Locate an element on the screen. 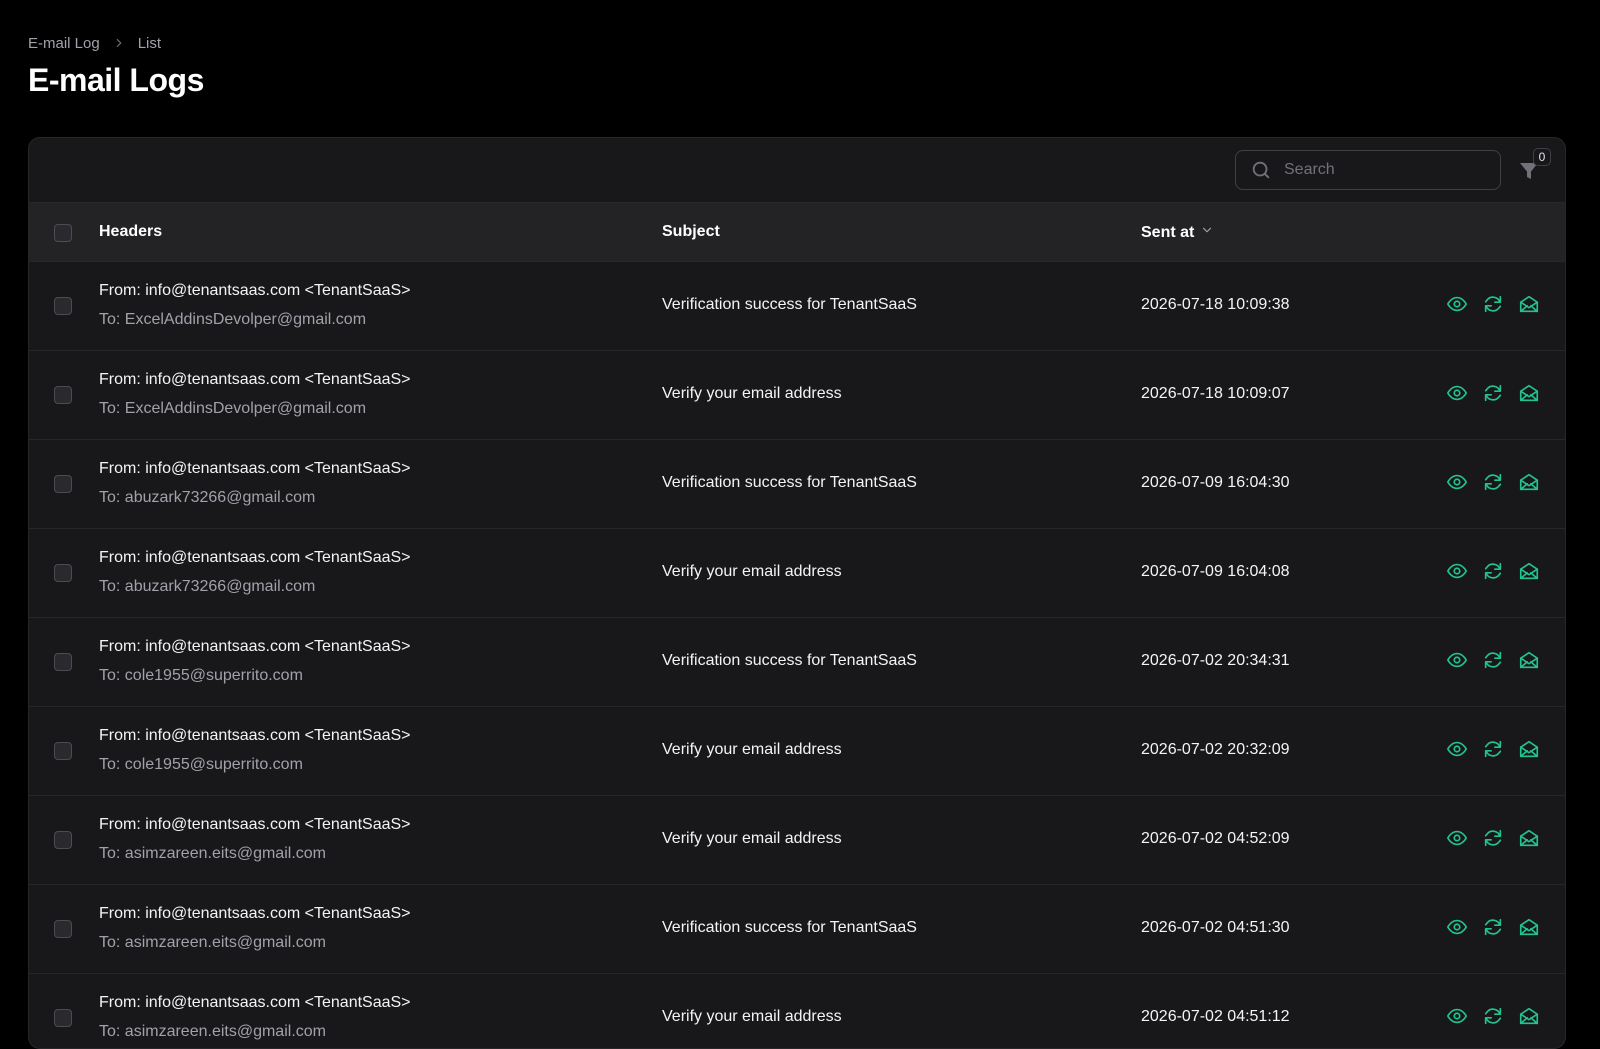 The image size is (1600, 1049). page-title: E-mail Logs is located at coordinates (116, 80).